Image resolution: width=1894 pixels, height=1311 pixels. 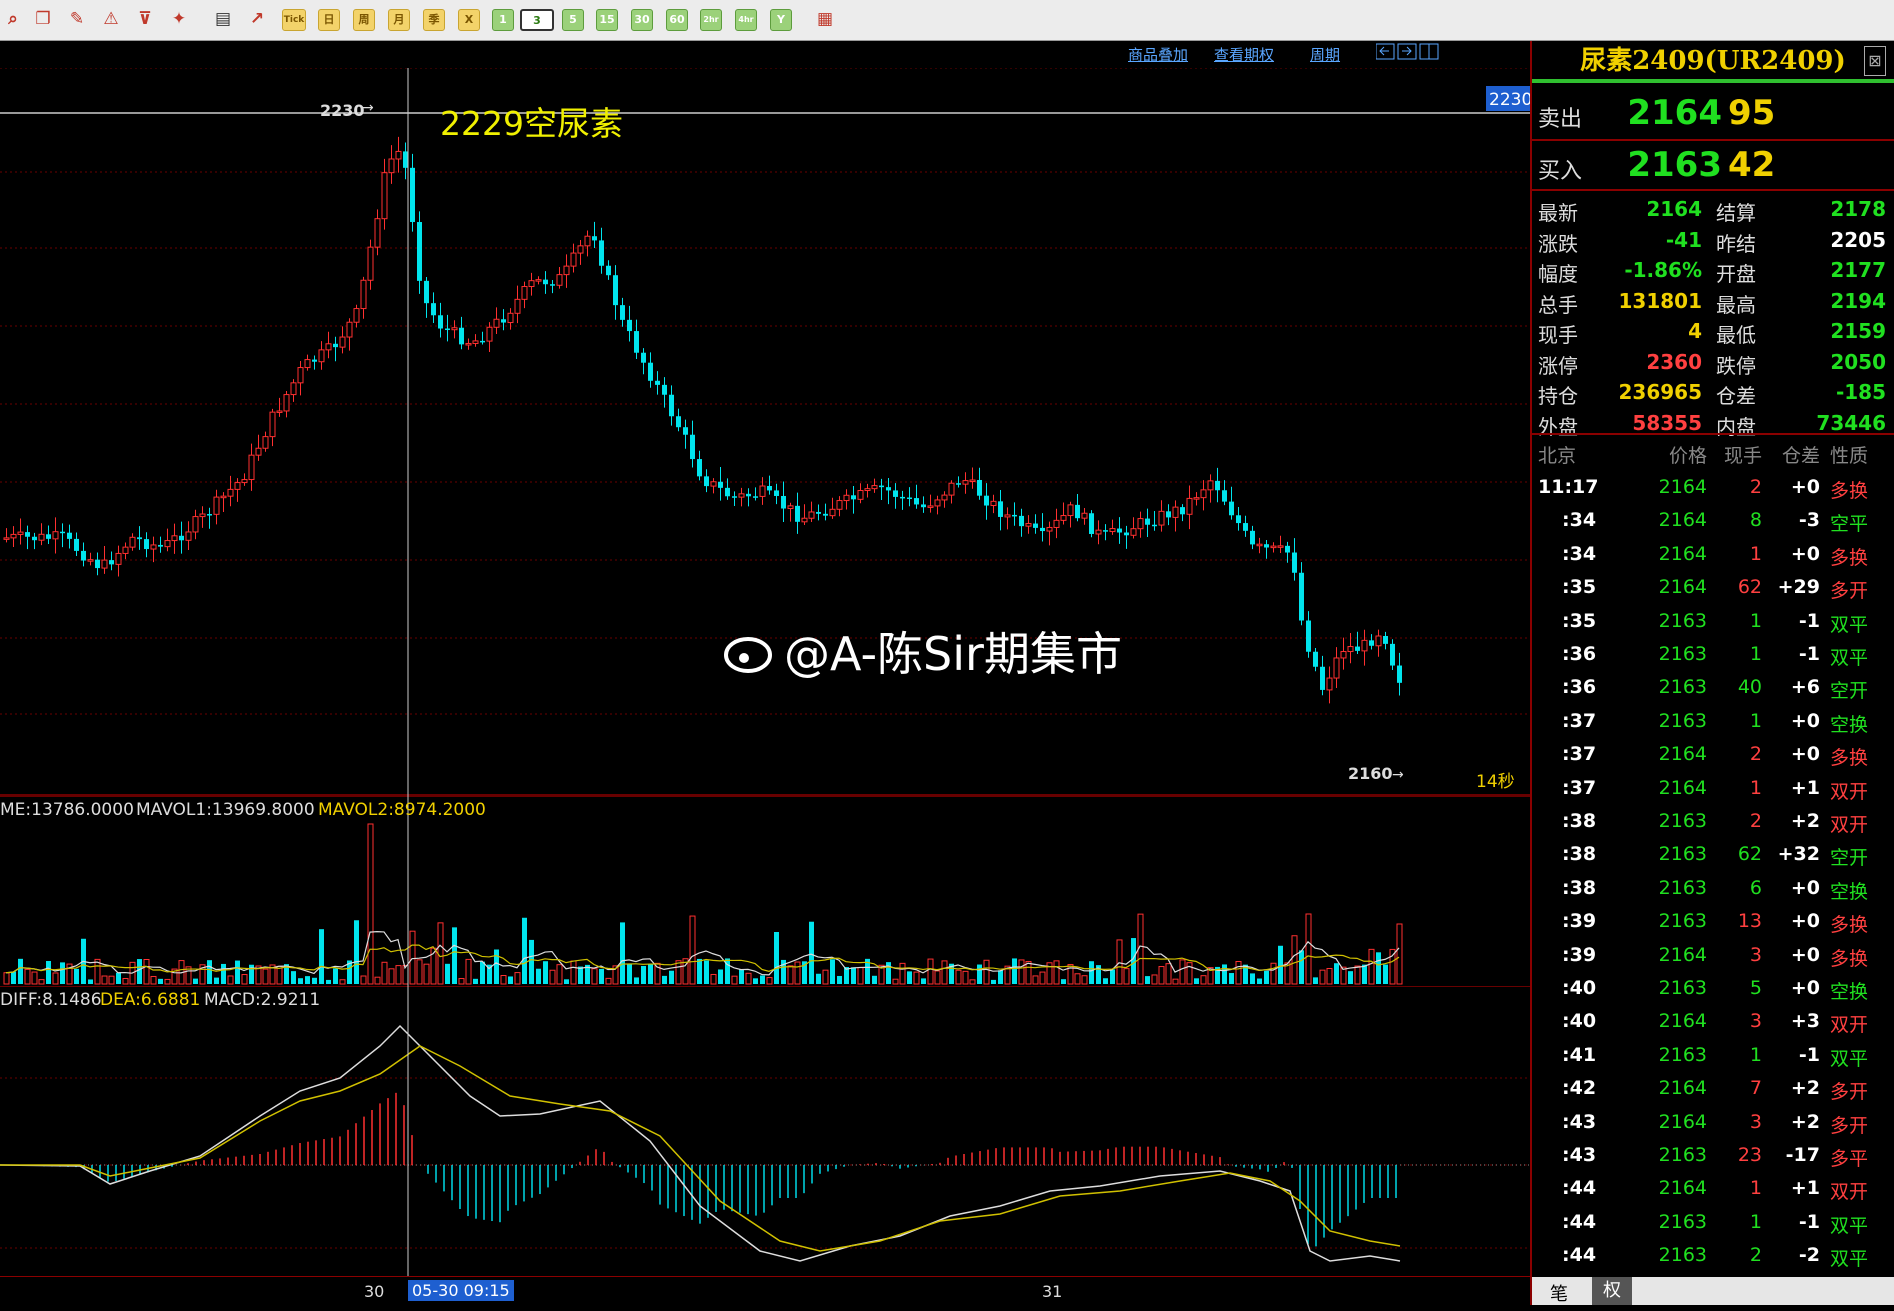 What do you see at coordinates (711, 20) in the screenshot?
I see `hr2-button: 2hr` at bounding box center [711, 20].